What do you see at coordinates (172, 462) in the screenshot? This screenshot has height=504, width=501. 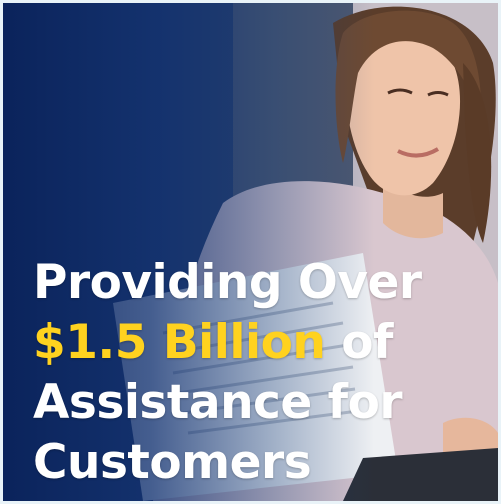 I see `headline-line-4: Customers` at bounding box center [172, 462].